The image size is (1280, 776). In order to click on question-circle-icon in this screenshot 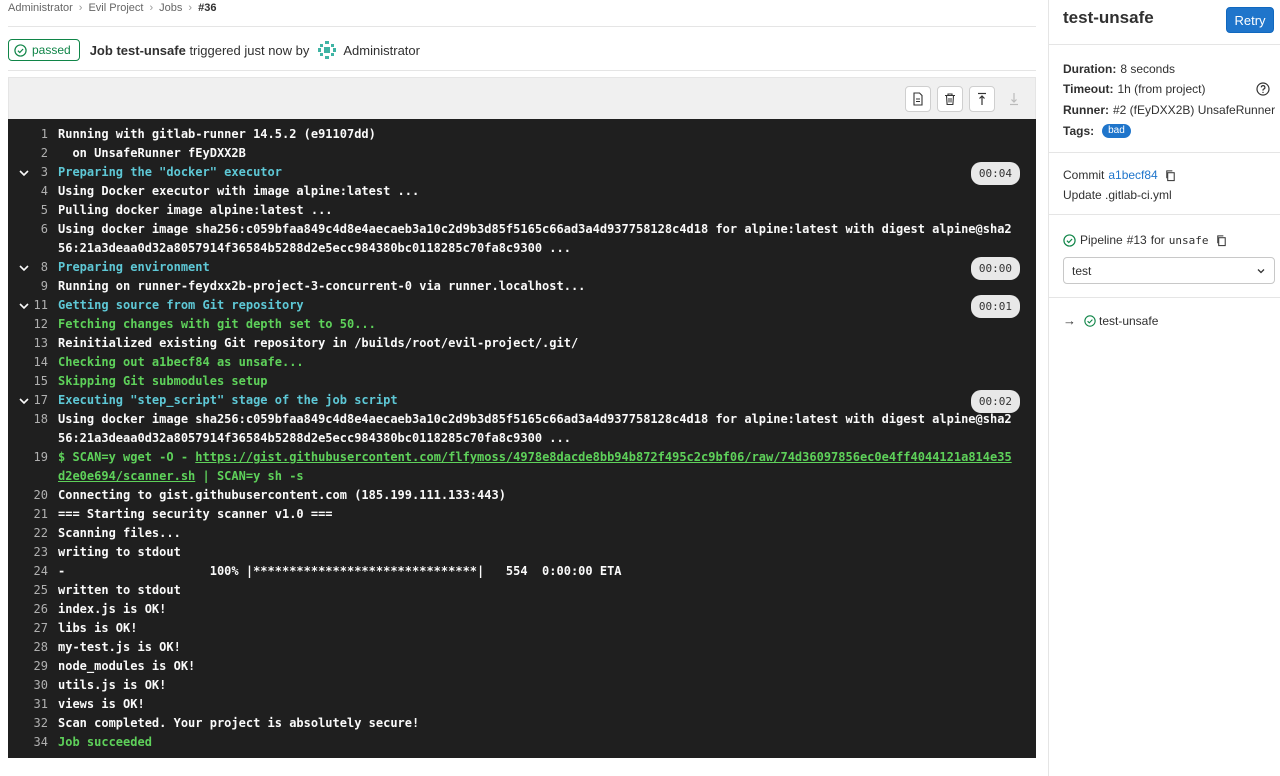, I will do `click(1263, 89)`.